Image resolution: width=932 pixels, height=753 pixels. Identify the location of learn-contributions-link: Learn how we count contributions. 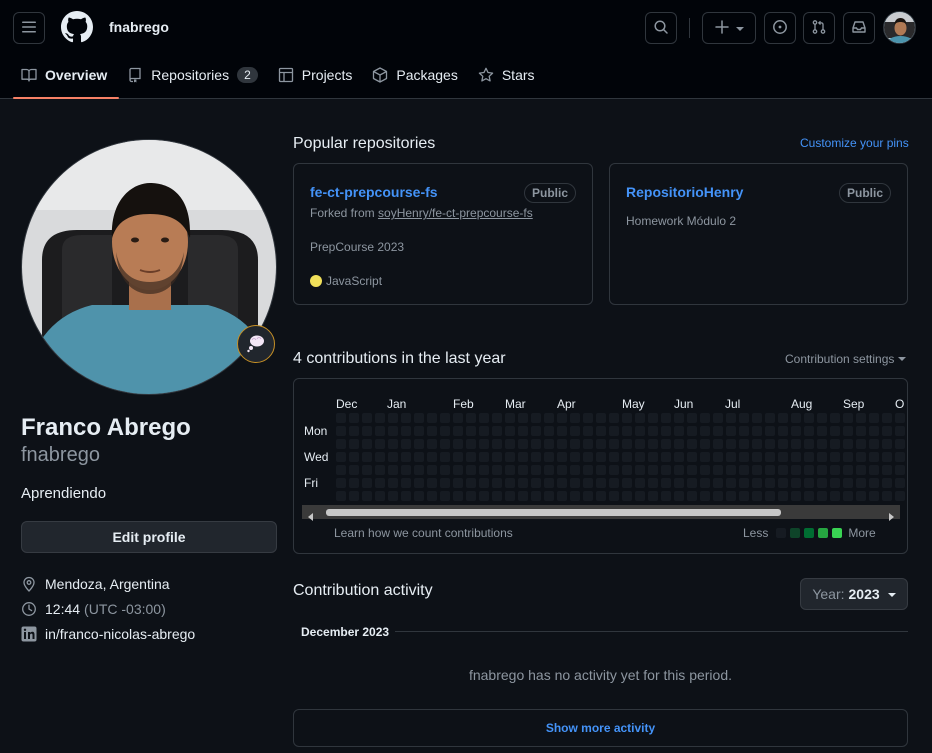
(423, 533).